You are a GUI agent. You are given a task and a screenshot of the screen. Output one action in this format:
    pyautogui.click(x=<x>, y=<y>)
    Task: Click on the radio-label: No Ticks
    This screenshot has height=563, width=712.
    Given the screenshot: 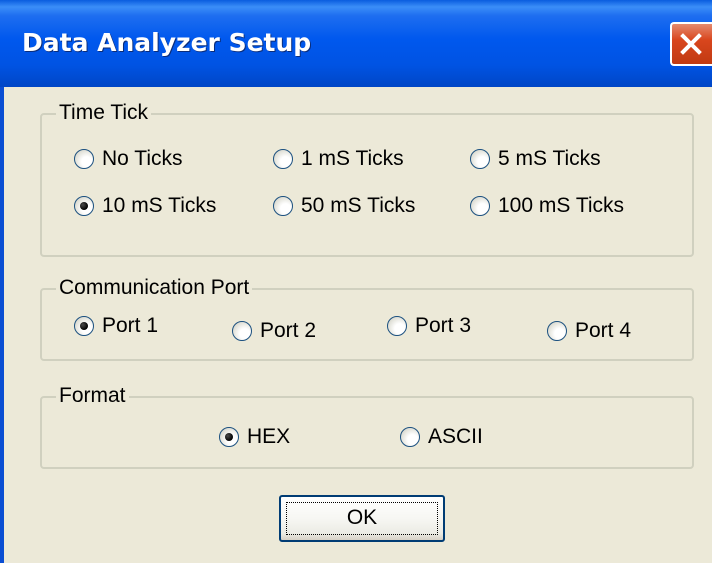 What is the action you would take?
    pyautogui.click(x=142, y=158)
    